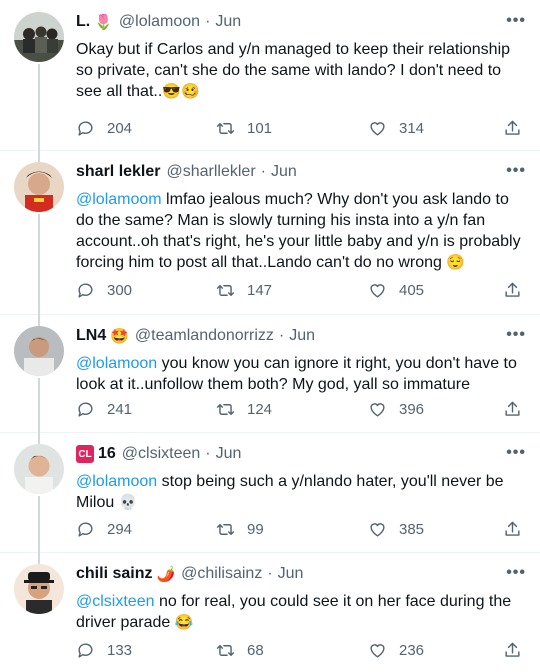  I want to click on display-name: chili sainz, so click(114, 574).